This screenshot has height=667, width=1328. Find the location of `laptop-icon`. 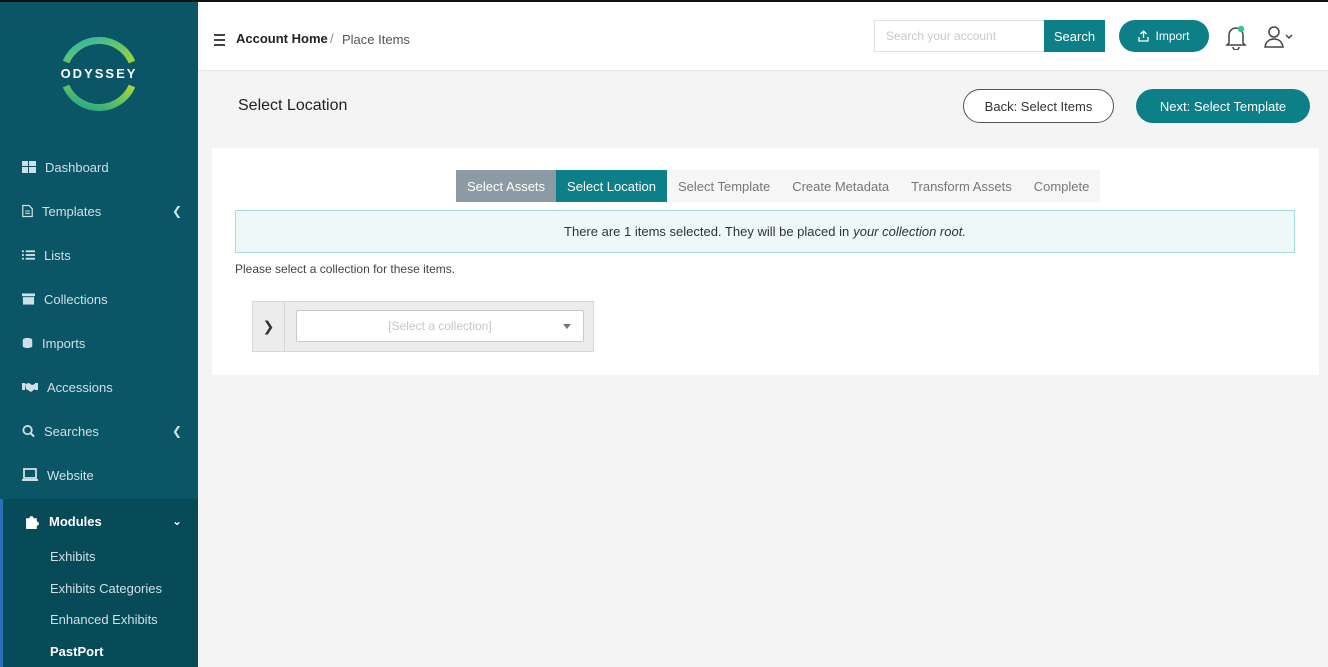

laptop-icon is located at coordinates (30, 474).